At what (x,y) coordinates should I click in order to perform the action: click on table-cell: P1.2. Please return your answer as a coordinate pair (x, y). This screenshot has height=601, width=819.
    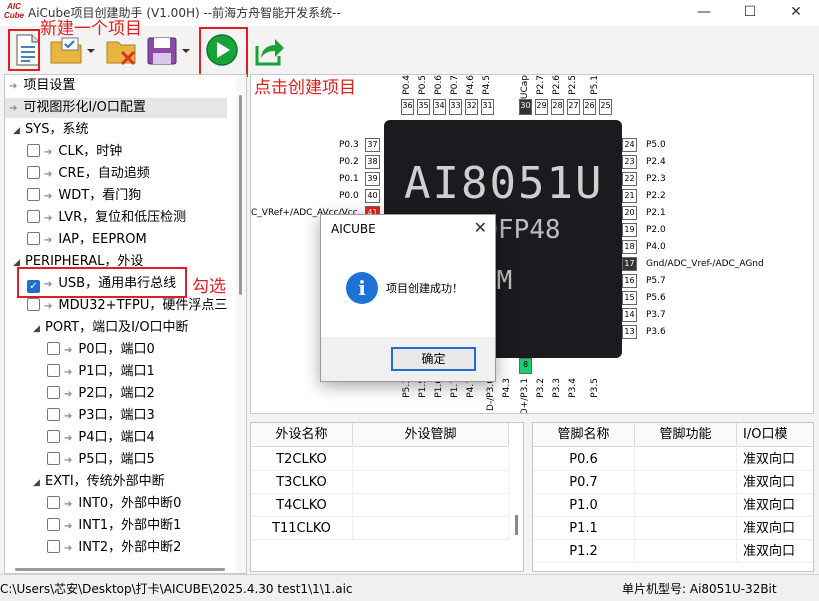
    Looking at the image, I should click on (584, 551).